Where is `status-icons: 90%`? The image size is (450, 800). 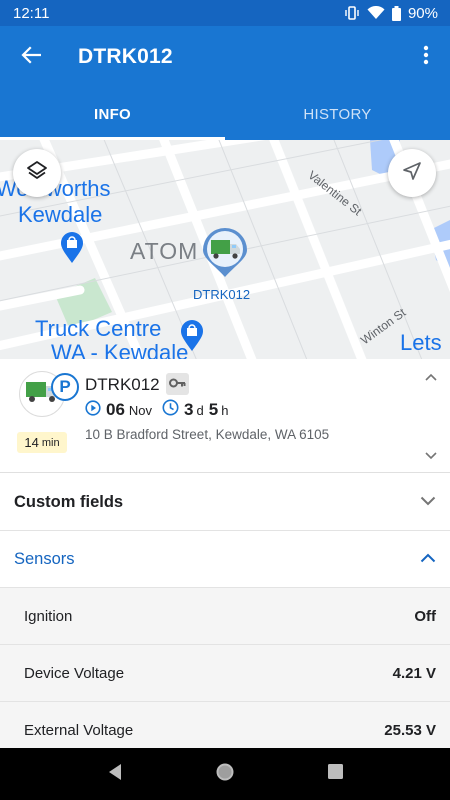 status-icons: 90% is located at coordinates (391, 13).